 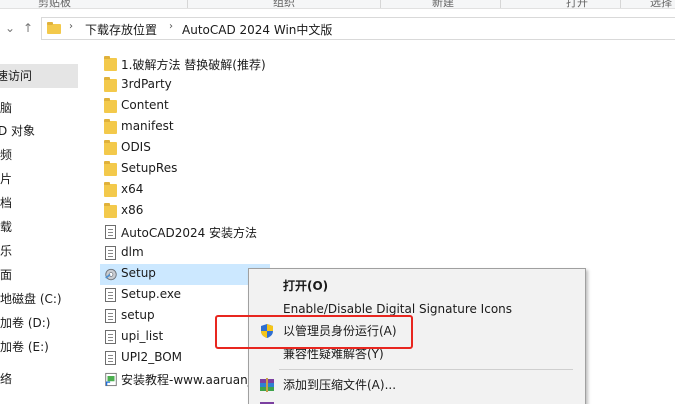 What do you see at coordinates (661, 4) in the screenshot?
I see `ribbon-group-select: 选择` at bounding box center [661, 4].